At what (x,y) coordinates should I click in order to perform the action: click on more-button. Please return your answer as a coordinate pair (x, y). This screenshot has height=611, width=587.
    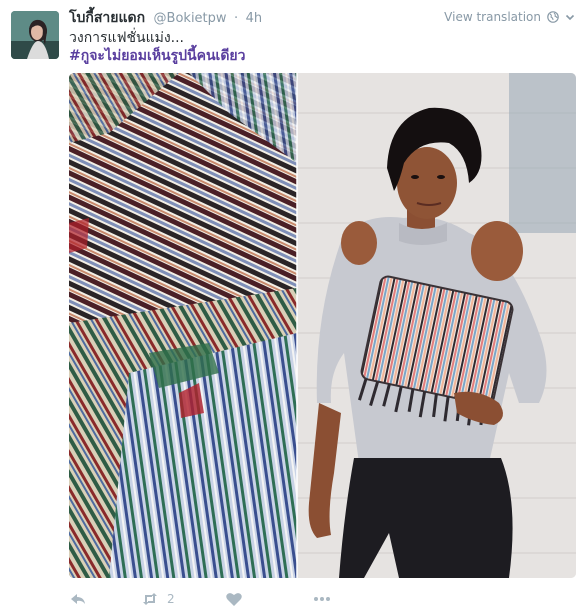
    Looking at the image, I should click on (322, 599).